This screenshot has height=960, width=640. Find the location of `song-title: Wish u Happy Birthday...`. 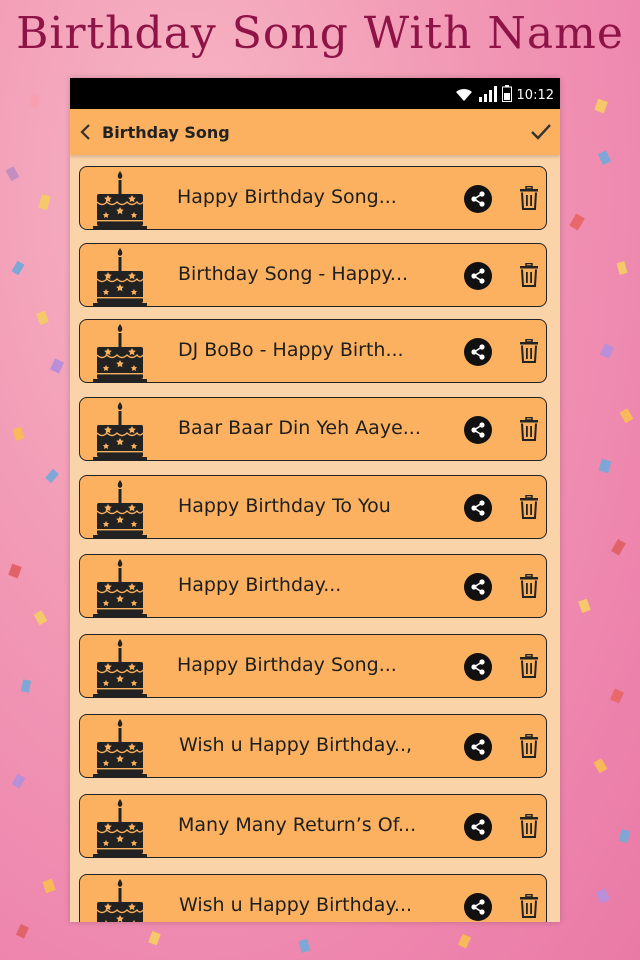

song-title: Wish u Happy Birthday... is located at coordinates (296, 905).